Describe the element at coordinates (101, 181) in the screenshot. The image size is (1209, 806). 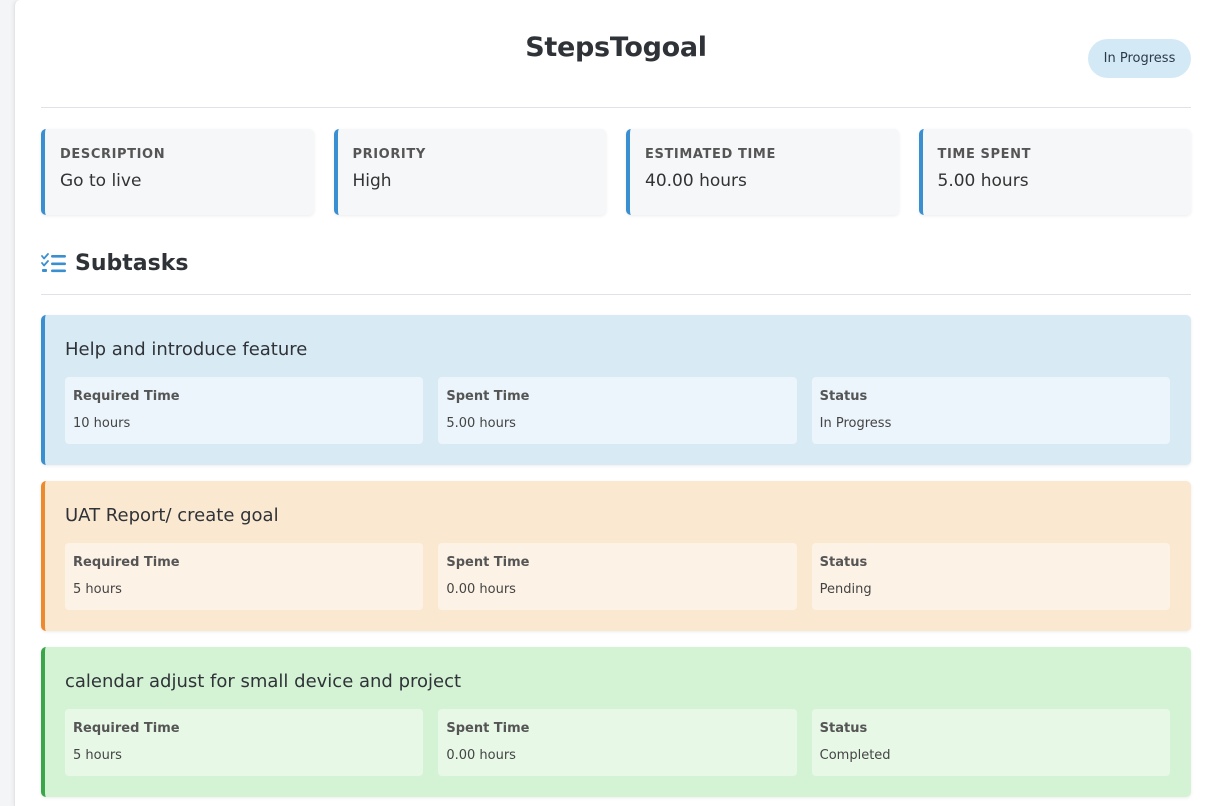
I see `description-value: Go to live` at that location.